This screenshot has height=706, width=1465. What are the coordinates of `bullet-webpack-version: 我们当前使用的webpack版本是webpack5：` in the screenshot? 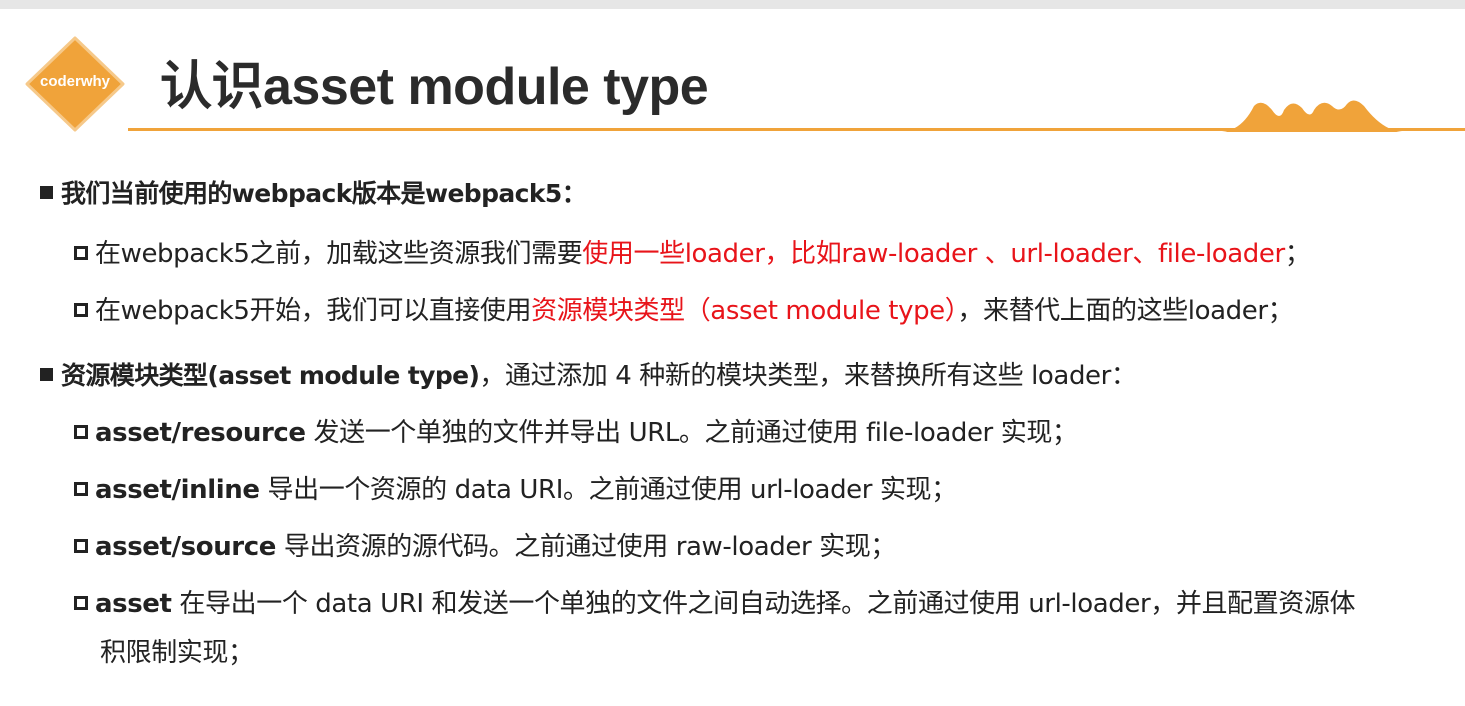 It's located at (313, 192).